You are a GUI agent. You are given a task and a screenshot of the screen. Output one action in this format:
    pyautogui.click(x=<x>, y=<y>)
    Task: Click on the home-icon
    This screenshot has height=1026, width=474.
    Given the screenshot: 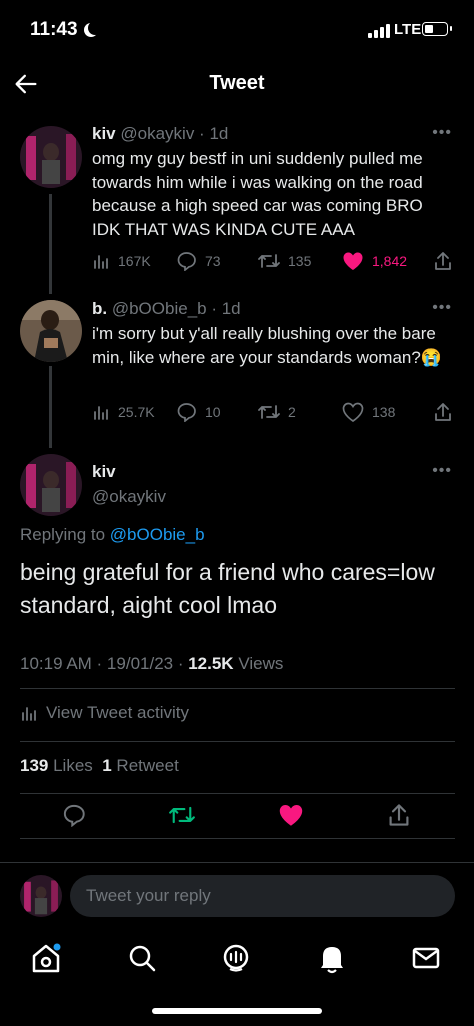 What is the action you would take?
    pyautogui.click(x=46, y=958)
    